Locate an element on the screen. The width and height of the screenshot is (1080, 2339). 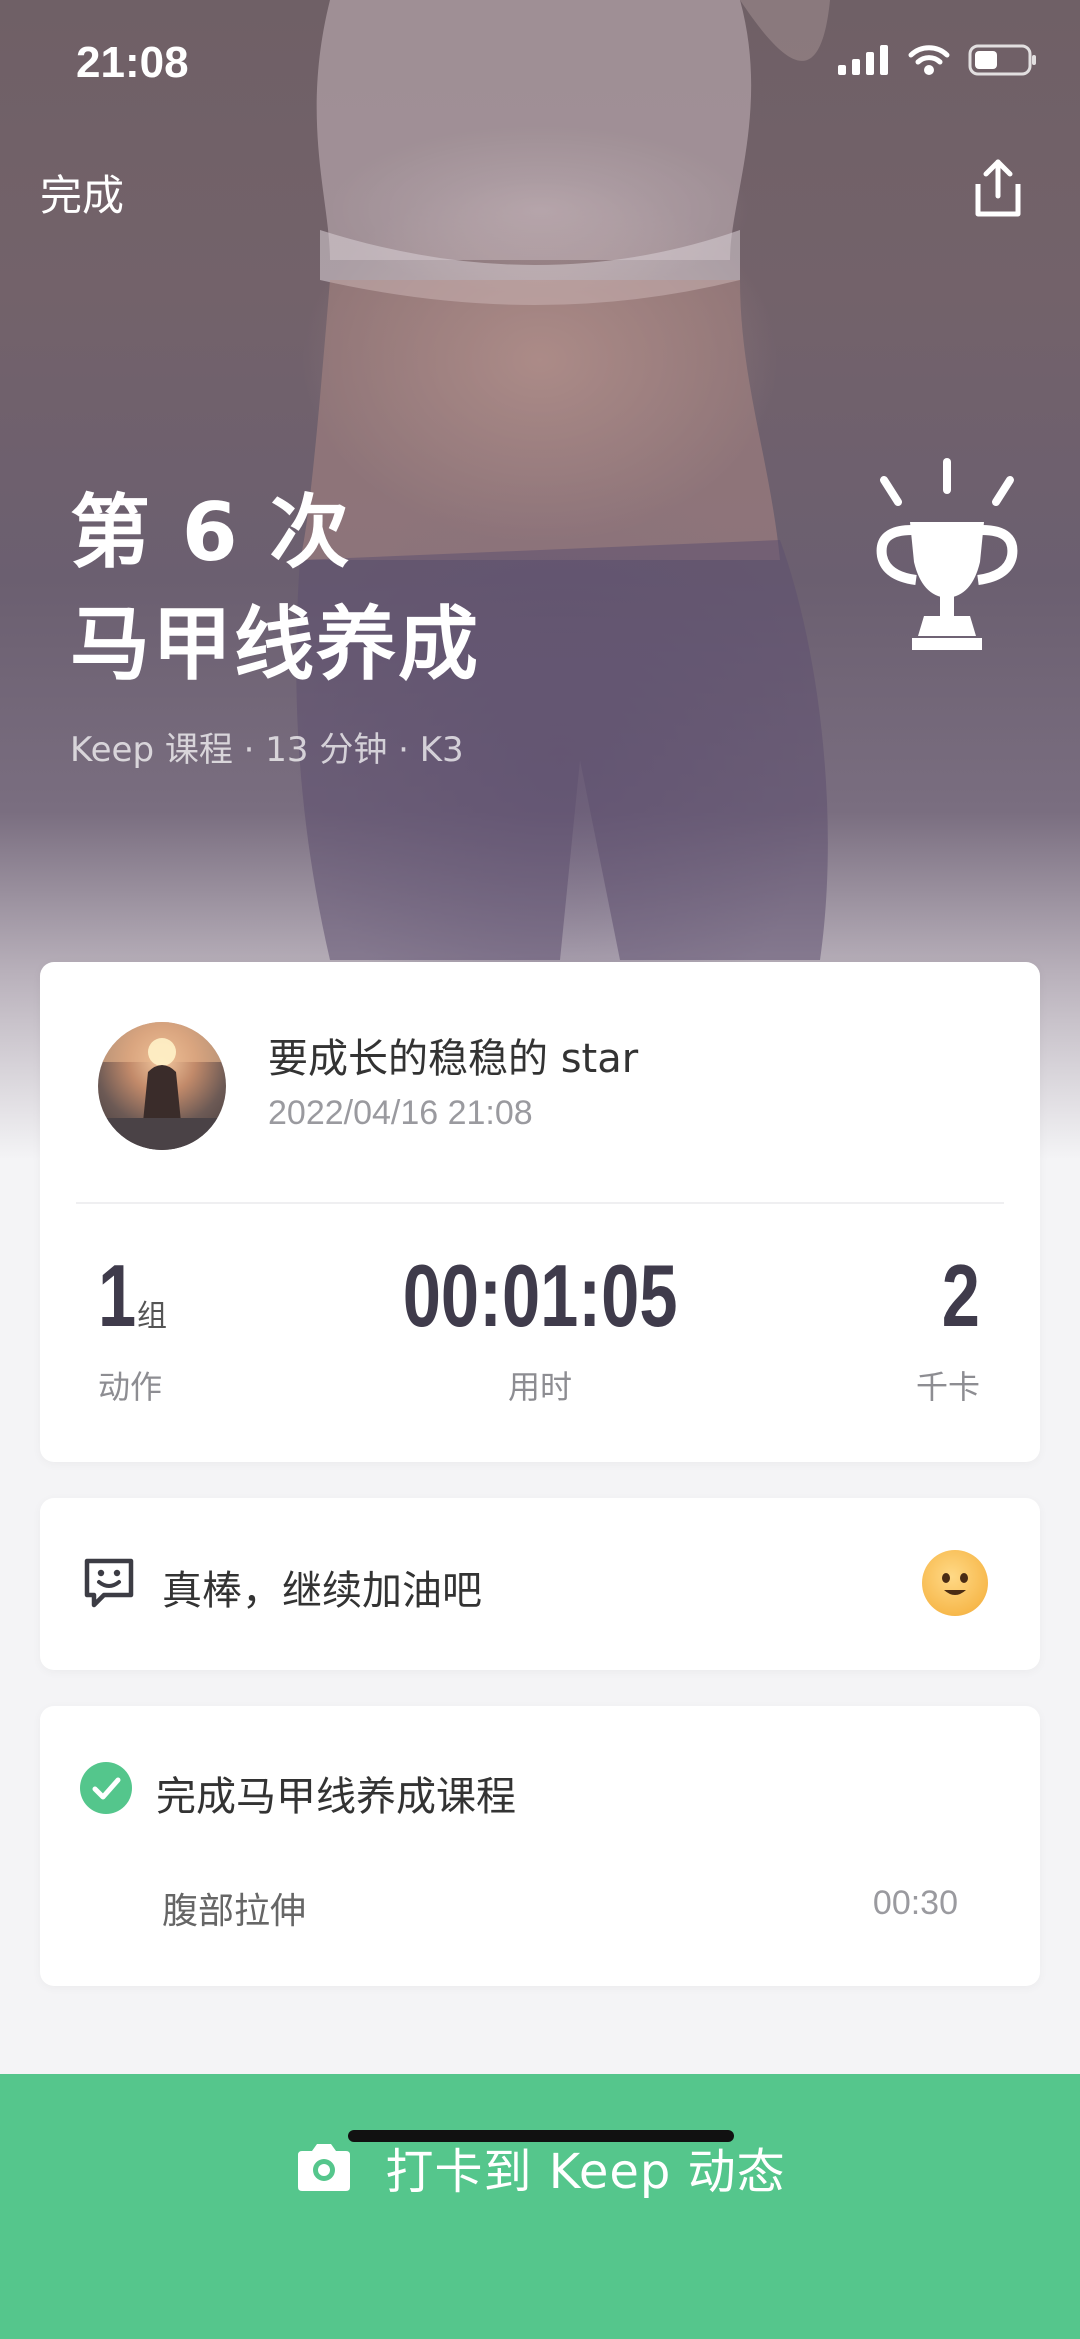
workout-count: 第 6 次 is located at coordinates (211, 532).